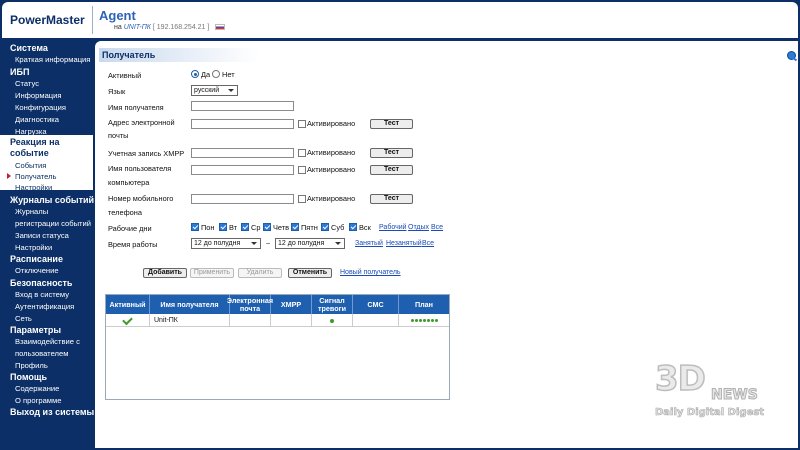 The height and width of the screenshot is (450, 800). I want to click on sidebar-heading-event-logs: Журналы событий, so click(52, 200).